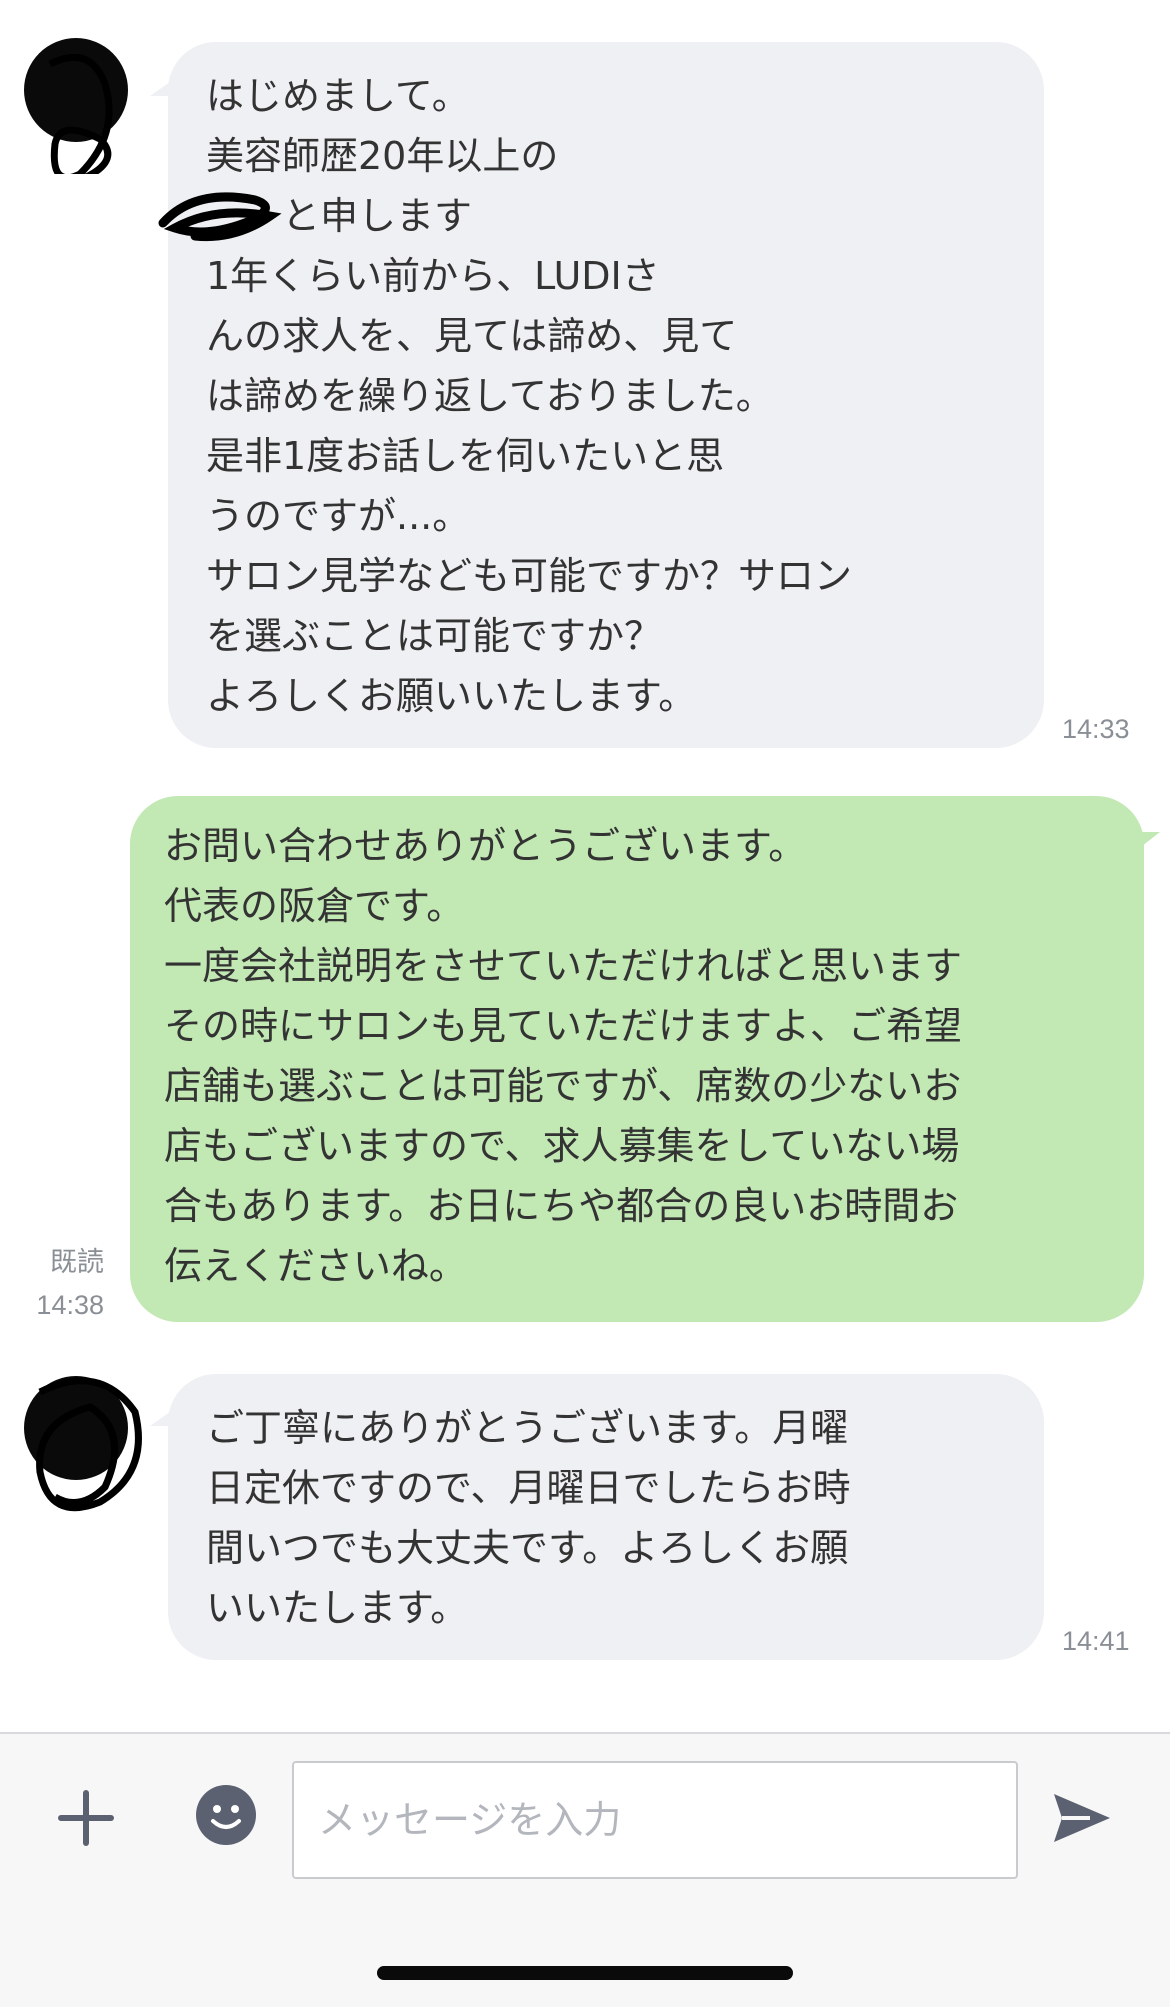 The width and height of the screenshot is (1170, 2007). I want to click on message-line: その時にサロンも見ていただけますよ、ご希望, so click(563, 1026).